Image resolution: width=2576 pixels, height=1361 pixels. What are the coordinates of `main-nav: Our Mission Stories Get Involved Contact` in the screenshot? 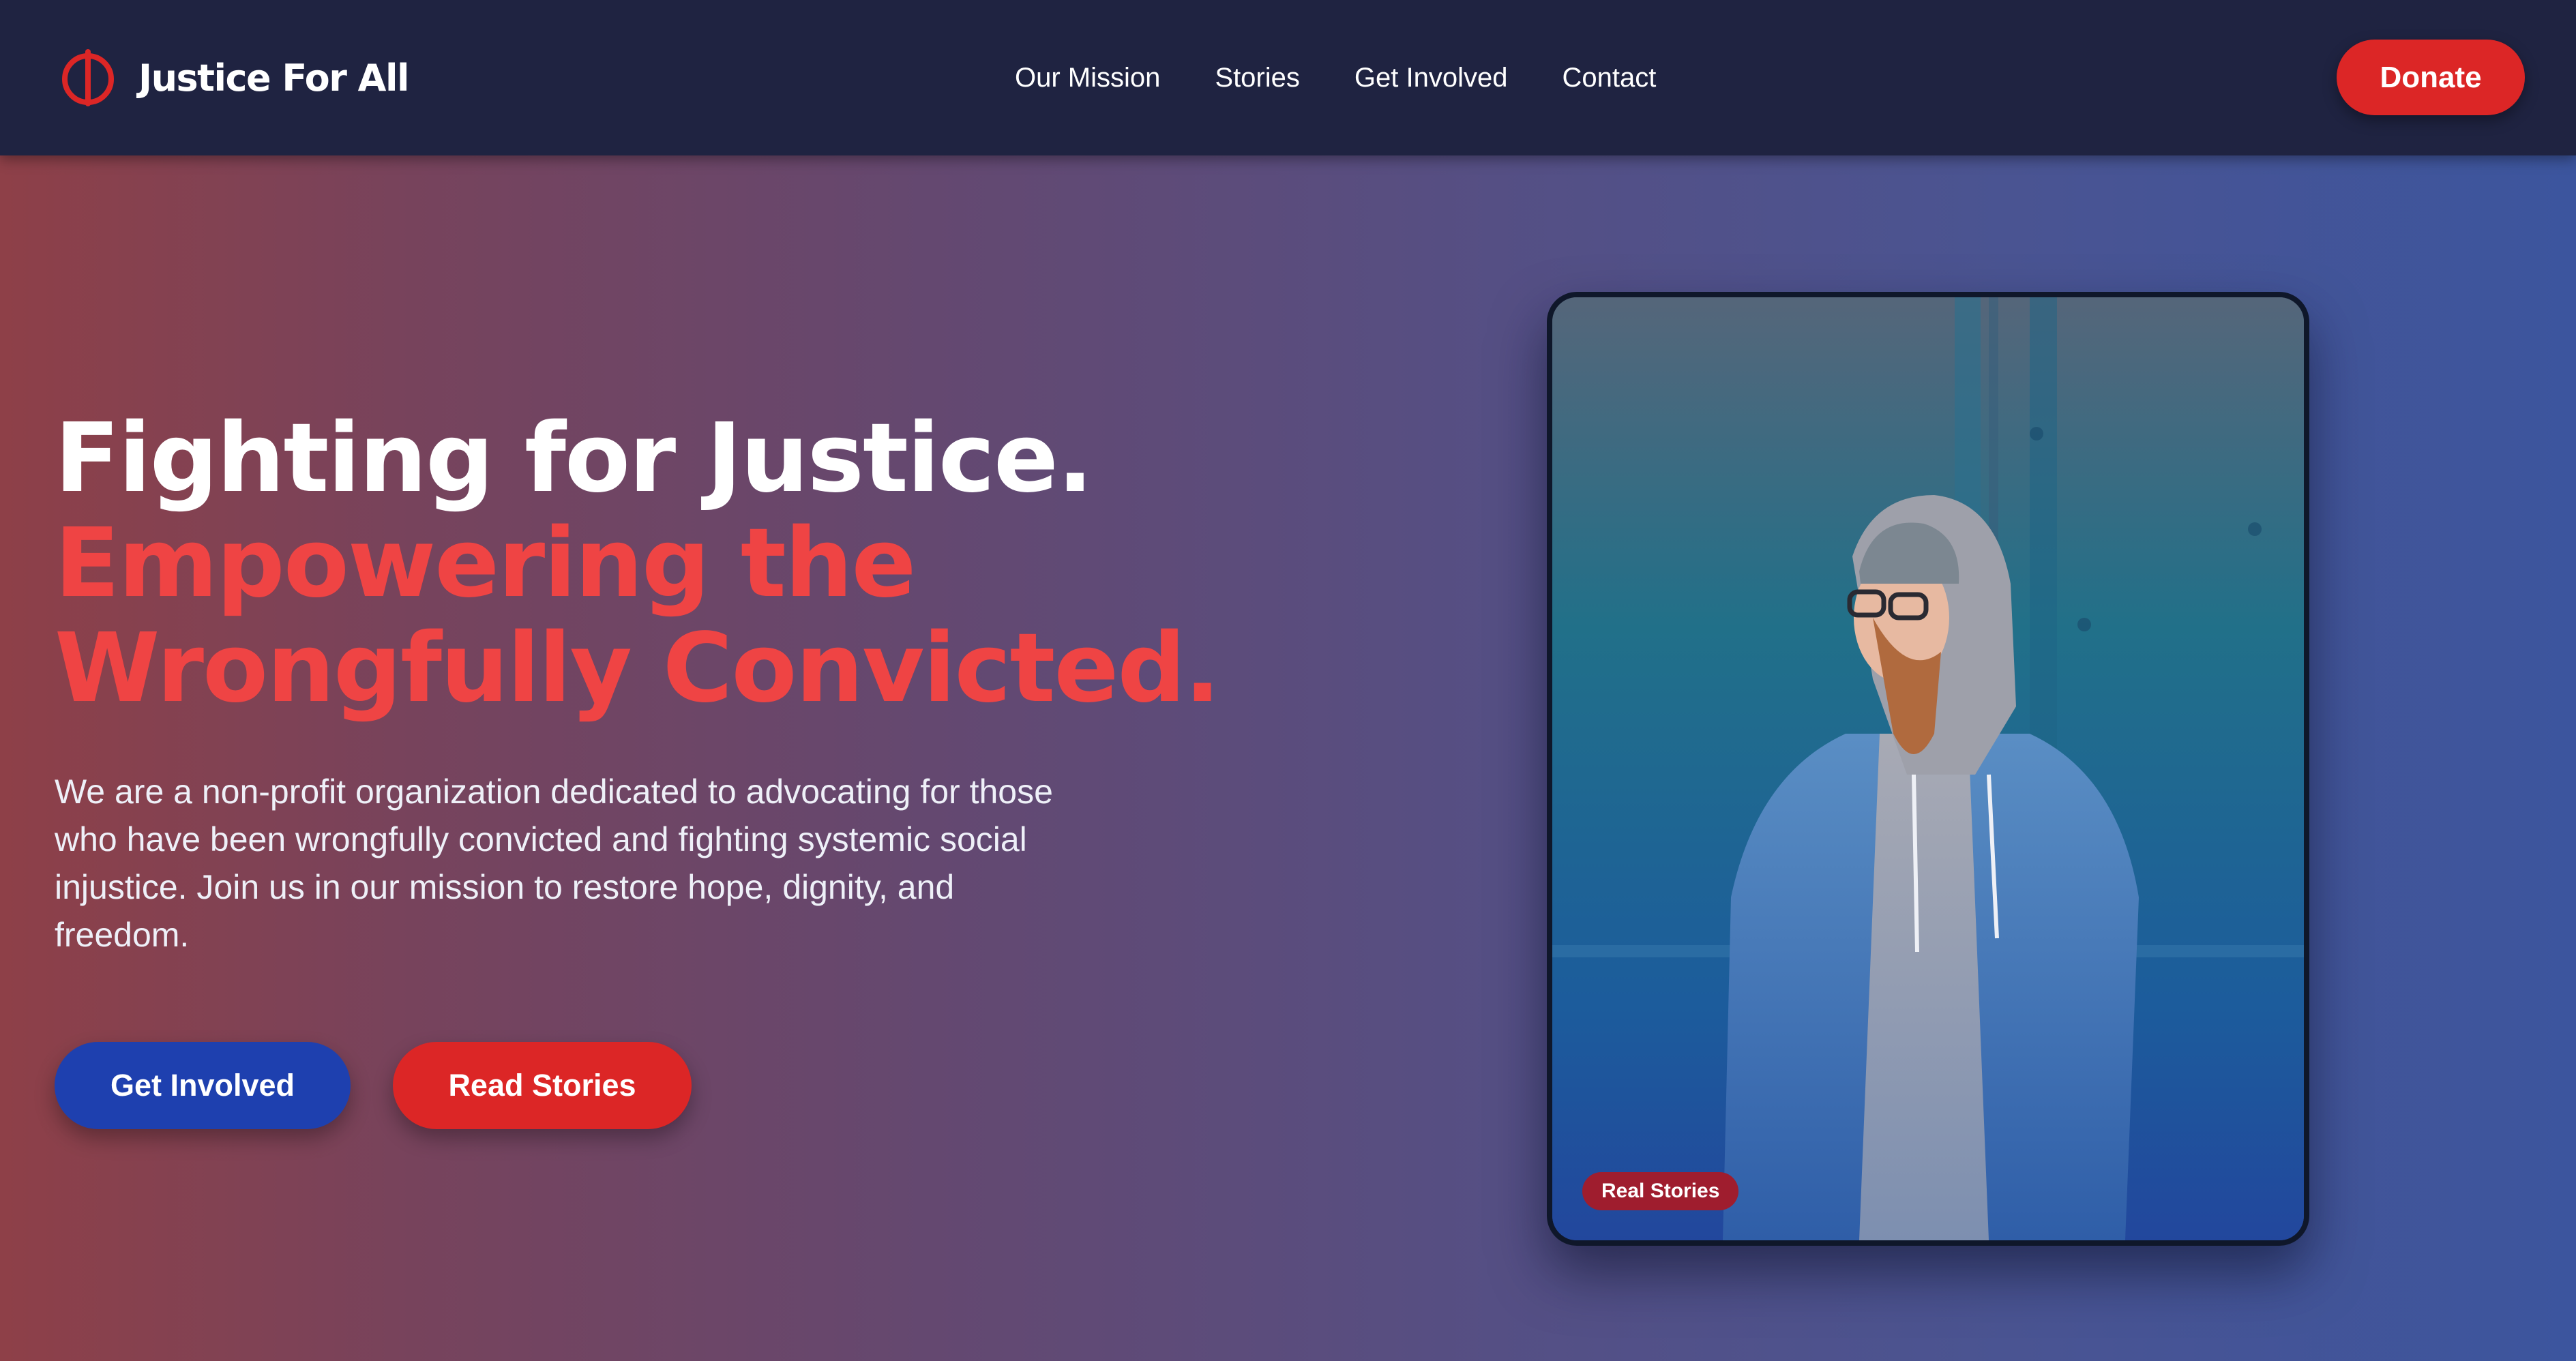 It's located at (1335, 78).